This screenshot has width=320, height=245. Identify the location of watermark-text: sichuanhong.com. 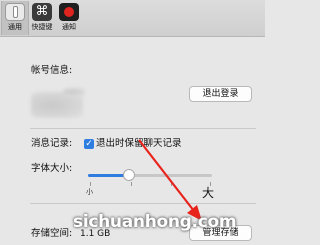
(155, 222).